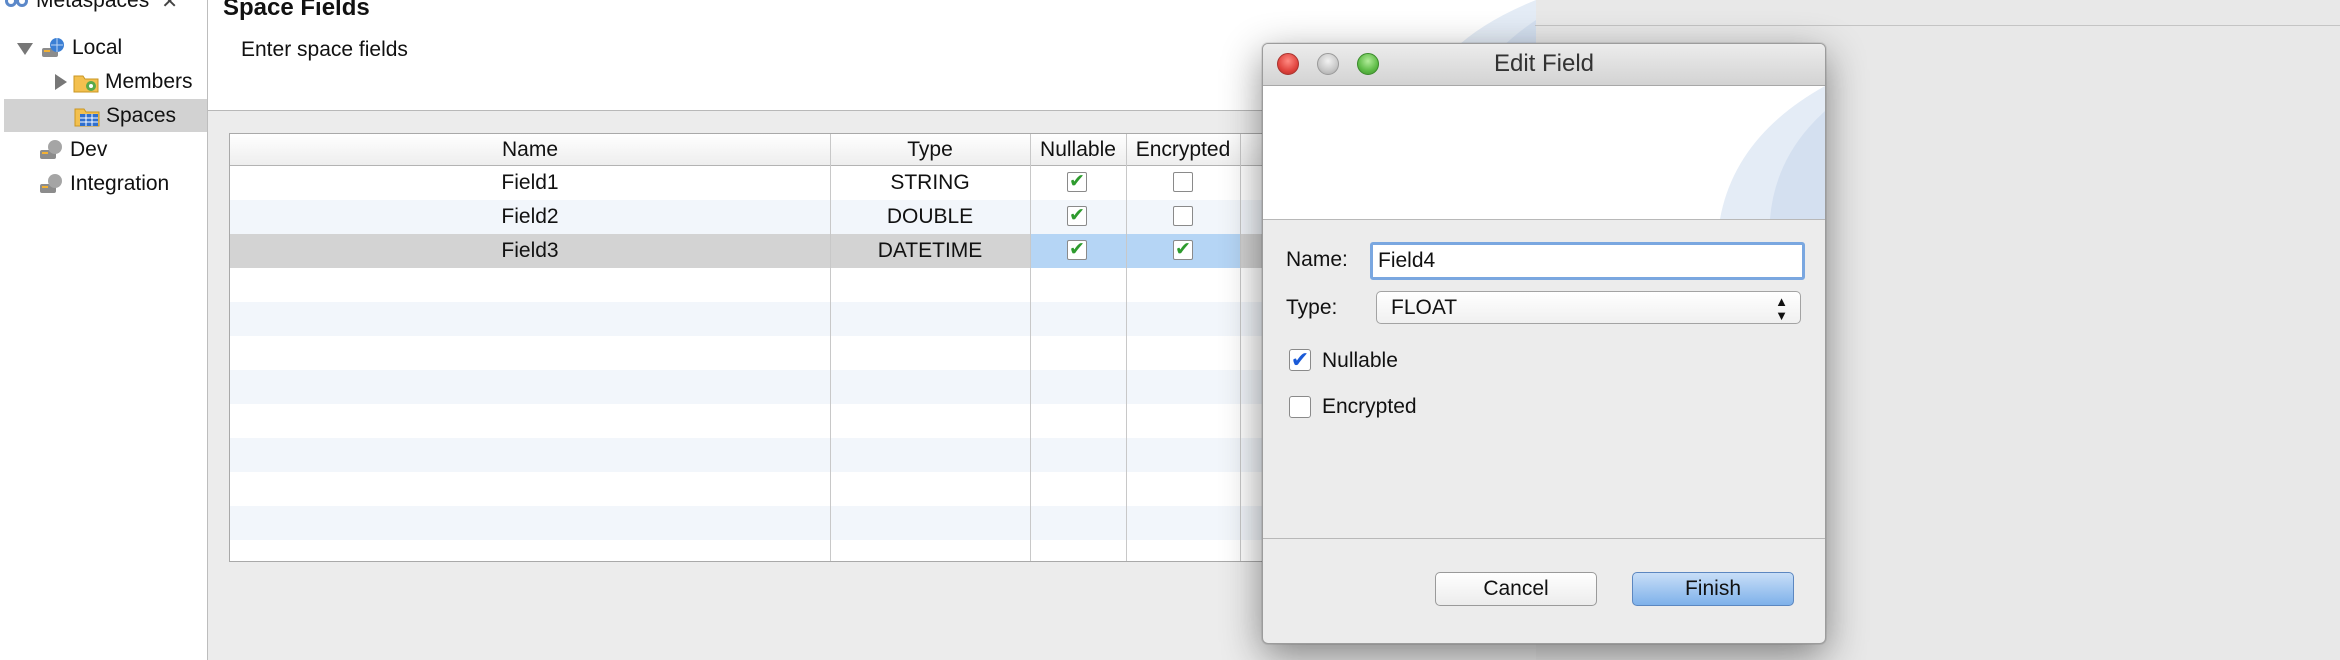 The image size is (2340, 660). What do you see at coordinates (1937, 25) in the screenshot?
I see `divider` at bounding box center [1937, 25].